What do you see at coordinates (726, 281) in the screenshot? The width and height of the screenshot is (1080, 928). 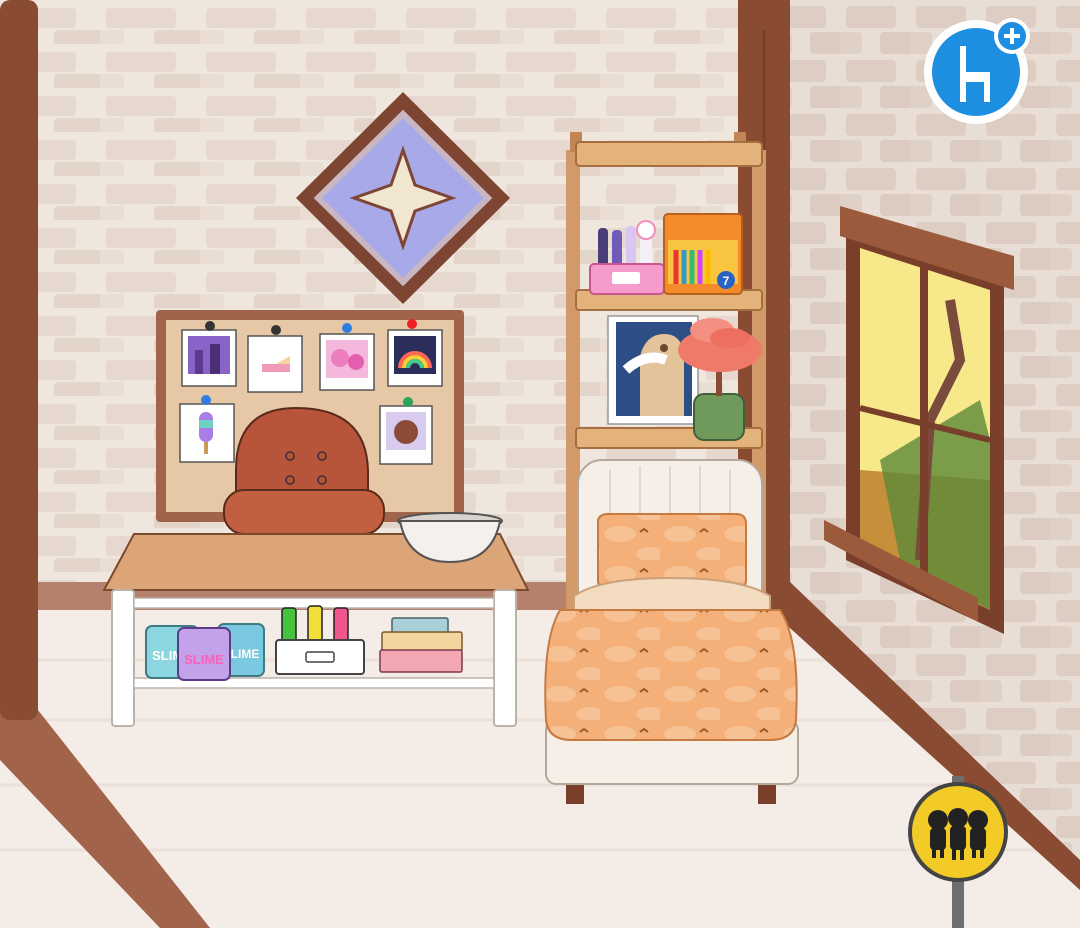 I see `crayon-count-label: 7` at bounding box center [726, 281].